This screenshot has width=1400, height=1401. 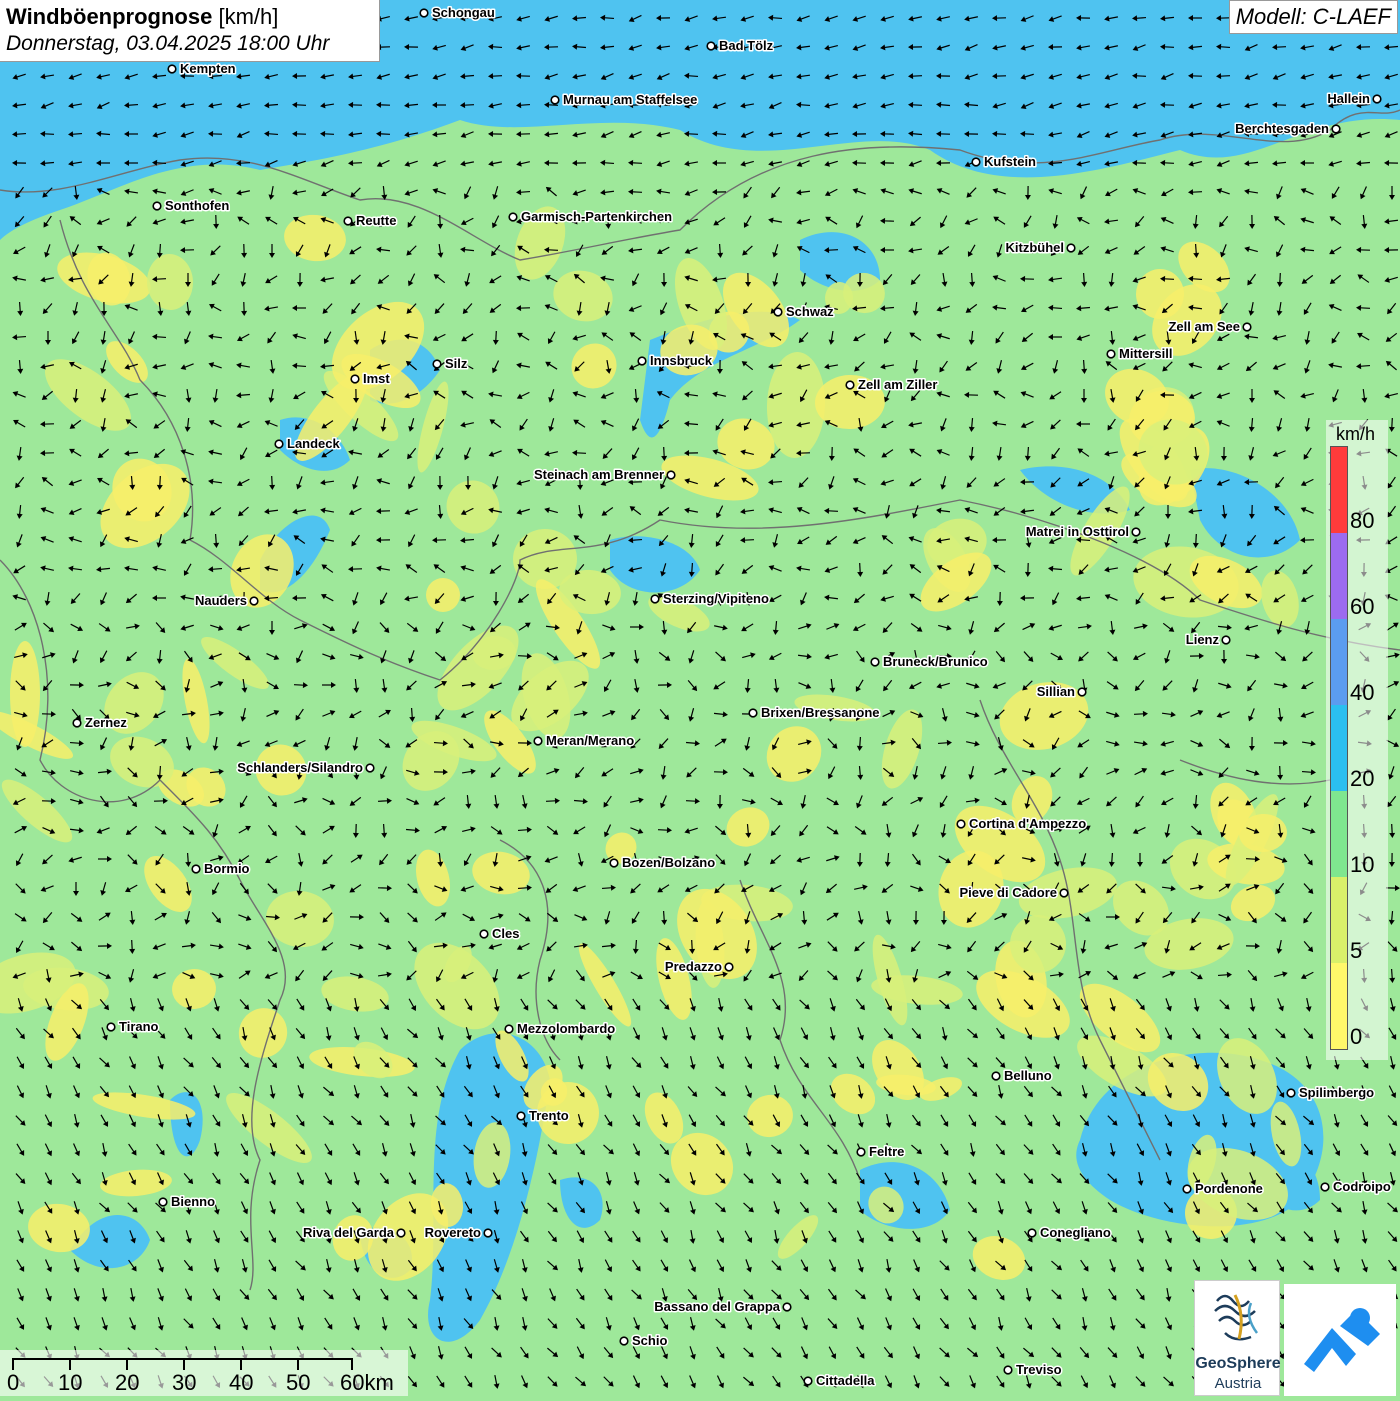 I want to click on city-label: Kitzbühel, so click(x=1035, y=247).